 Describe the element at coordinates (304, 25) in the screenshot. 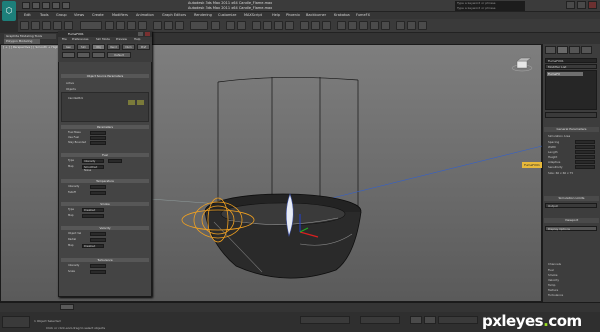

I see `named-selection-icon` at that location.